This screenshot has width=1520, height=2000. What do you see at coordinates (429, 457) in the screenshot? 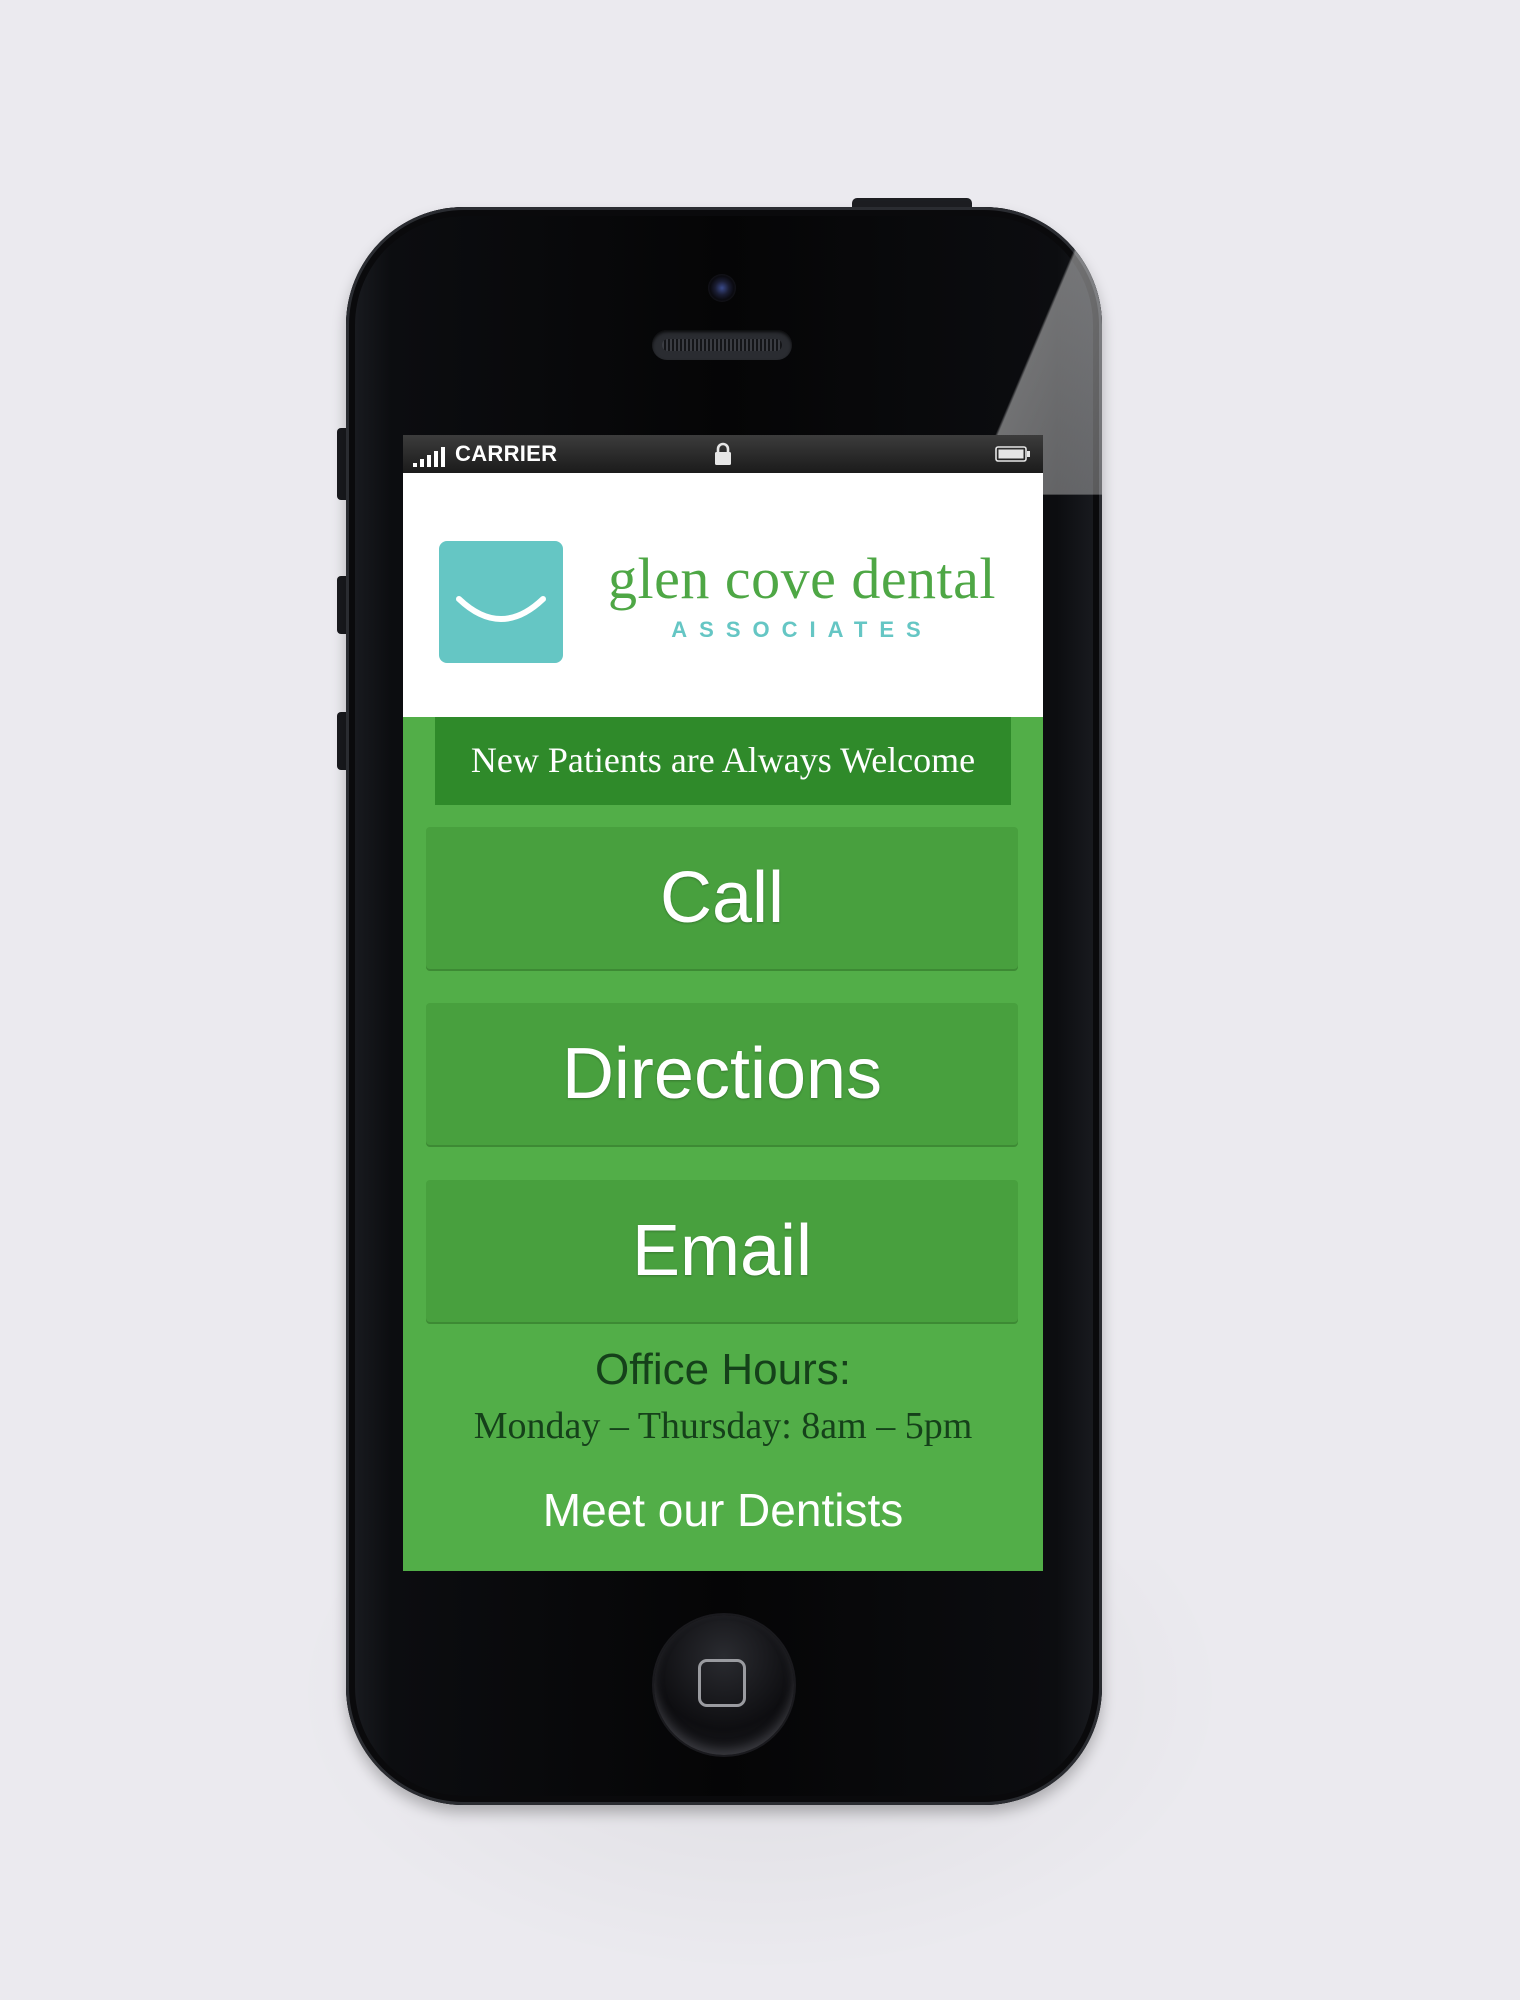
I see `signal-bars-icon` at bounding box center [429, 457].